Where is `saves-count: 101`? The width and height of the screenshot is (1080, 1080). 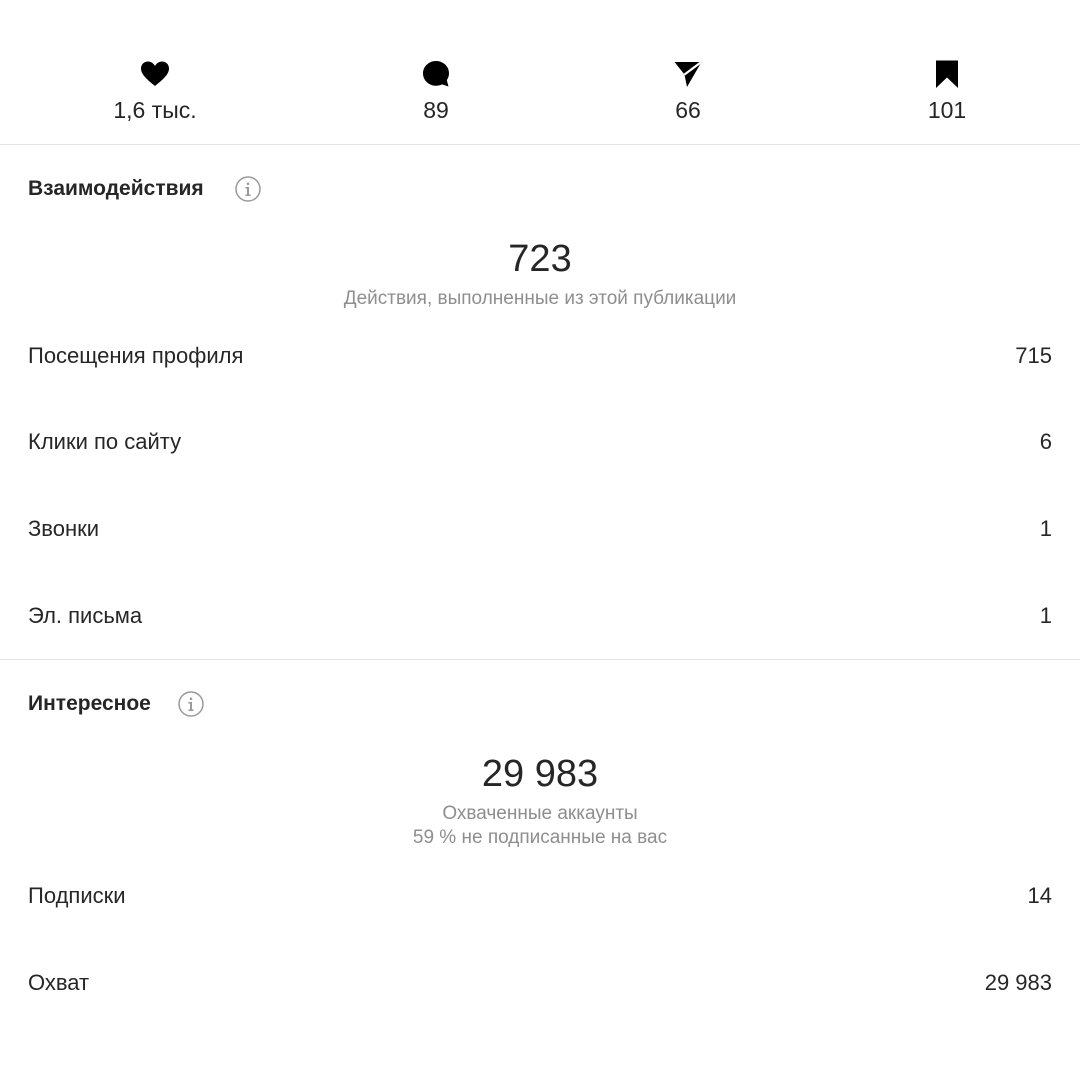
saves-count: 101 is located at coordinates (947, 110).